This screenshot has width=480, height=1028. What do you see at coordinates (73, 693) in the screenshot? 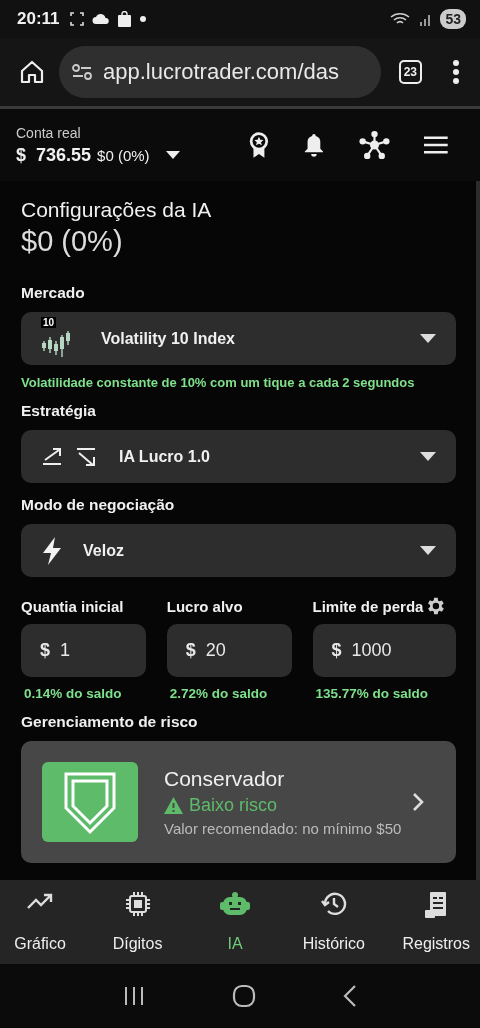
I see `balance-percent: 0.14% do saldo` at bounding box center [73, 693].